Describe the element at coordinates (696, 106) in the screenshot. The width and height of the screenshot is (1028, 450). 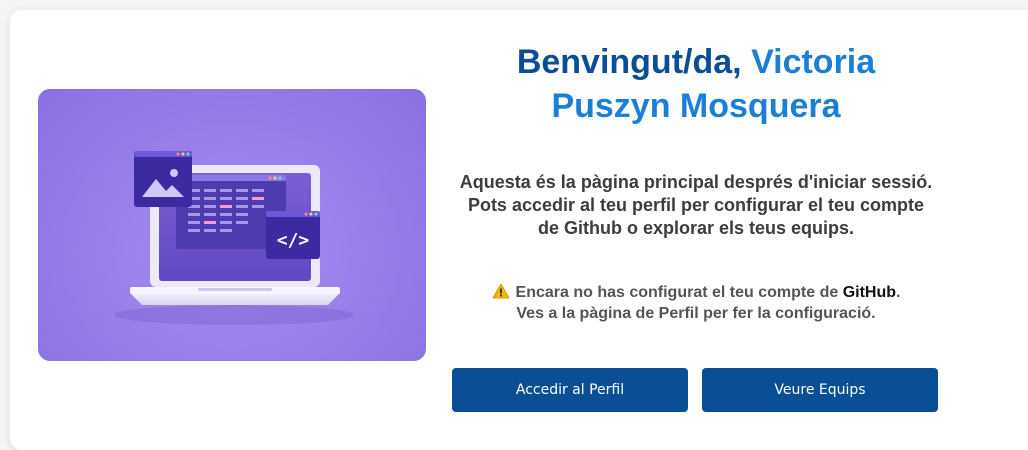
I see `user-last-name: Puszyn Mosquera` at that location.